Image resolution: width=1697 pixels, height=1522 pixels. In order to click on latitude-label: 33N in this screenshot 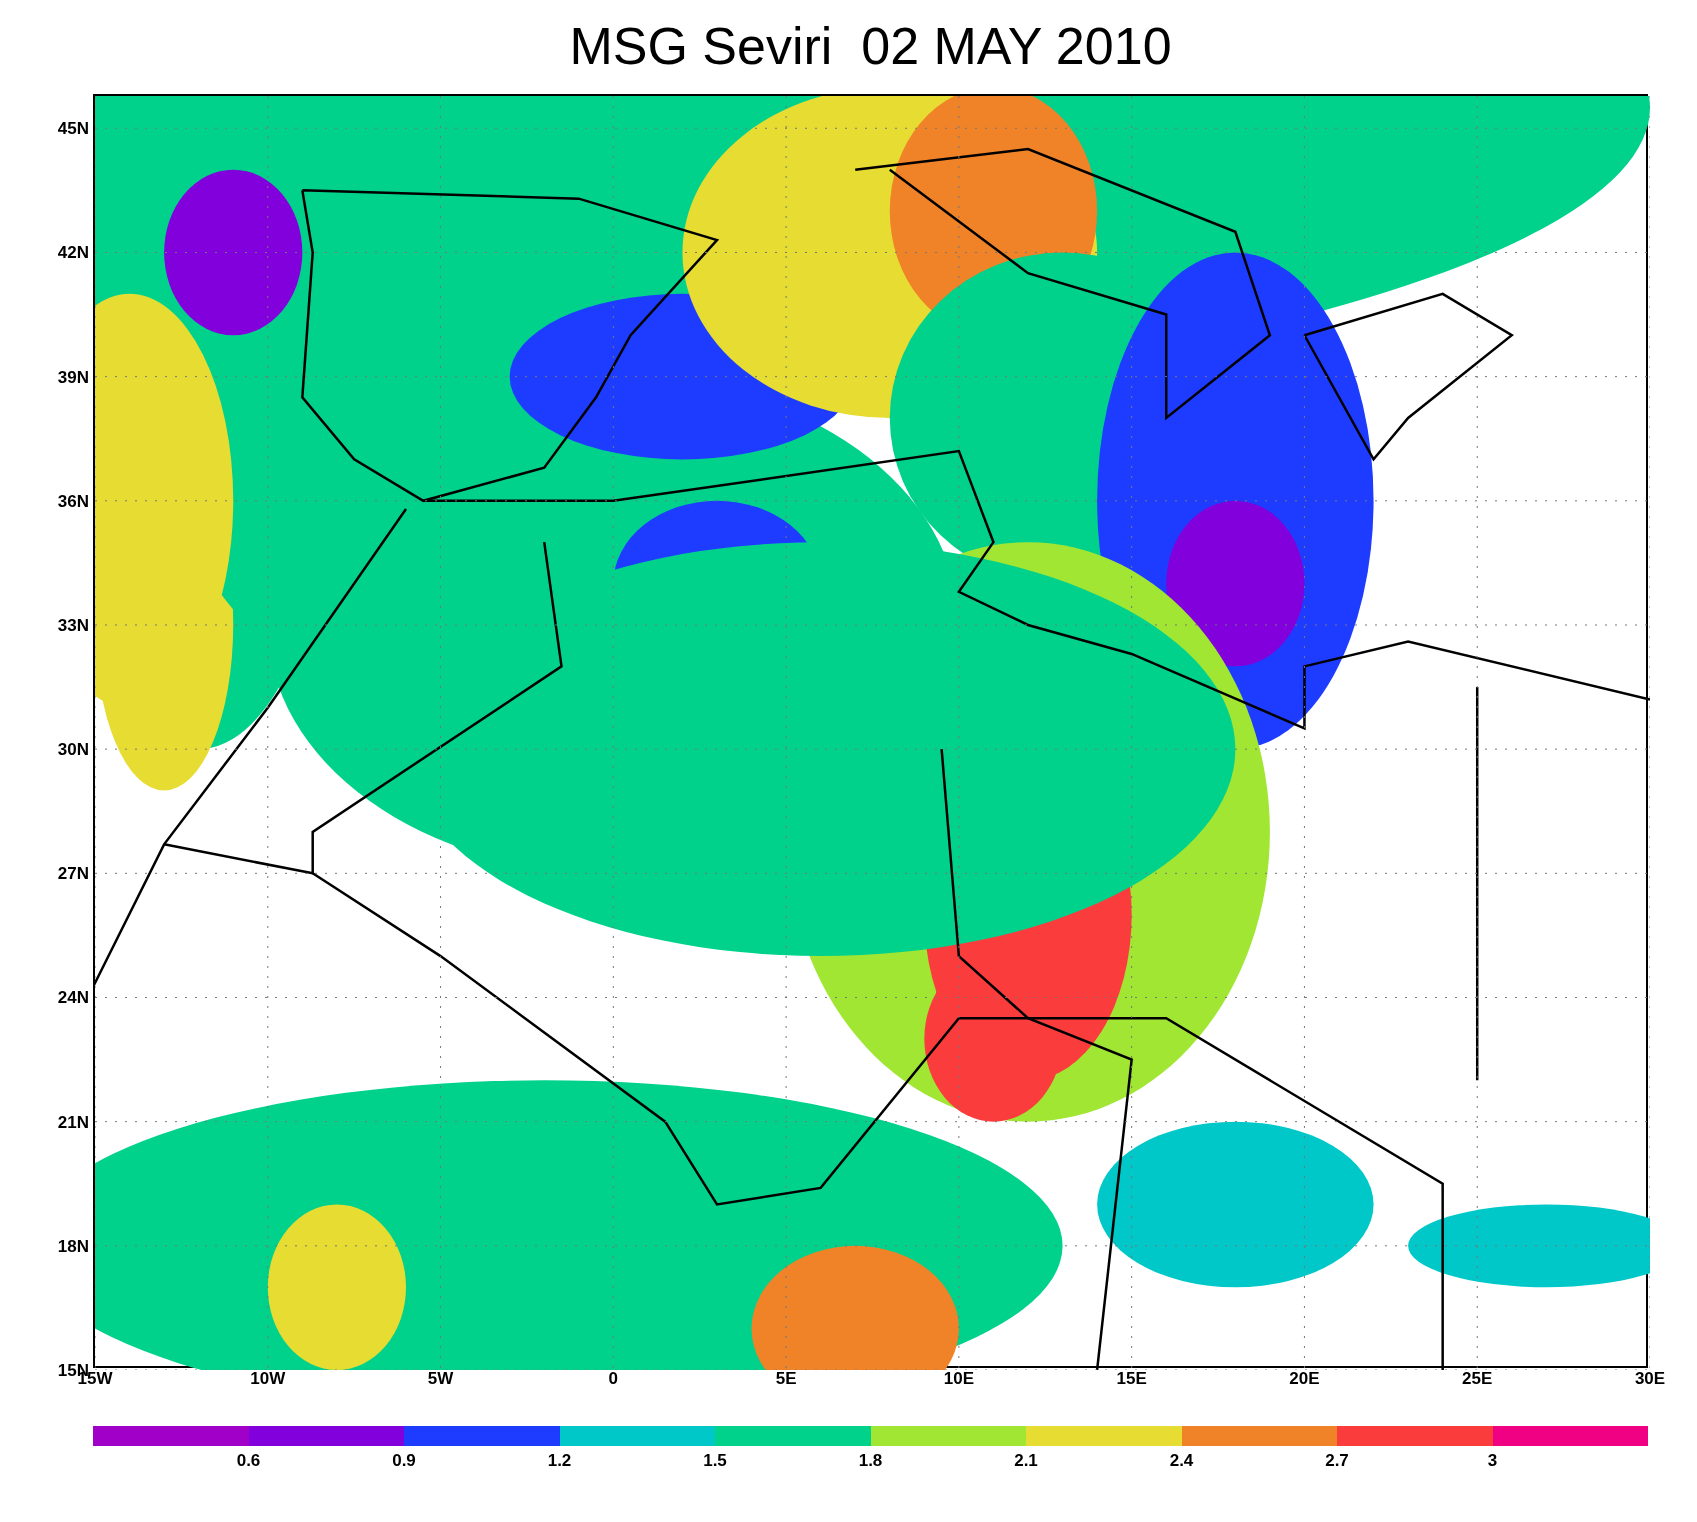, I will do `click(73, 625)`.